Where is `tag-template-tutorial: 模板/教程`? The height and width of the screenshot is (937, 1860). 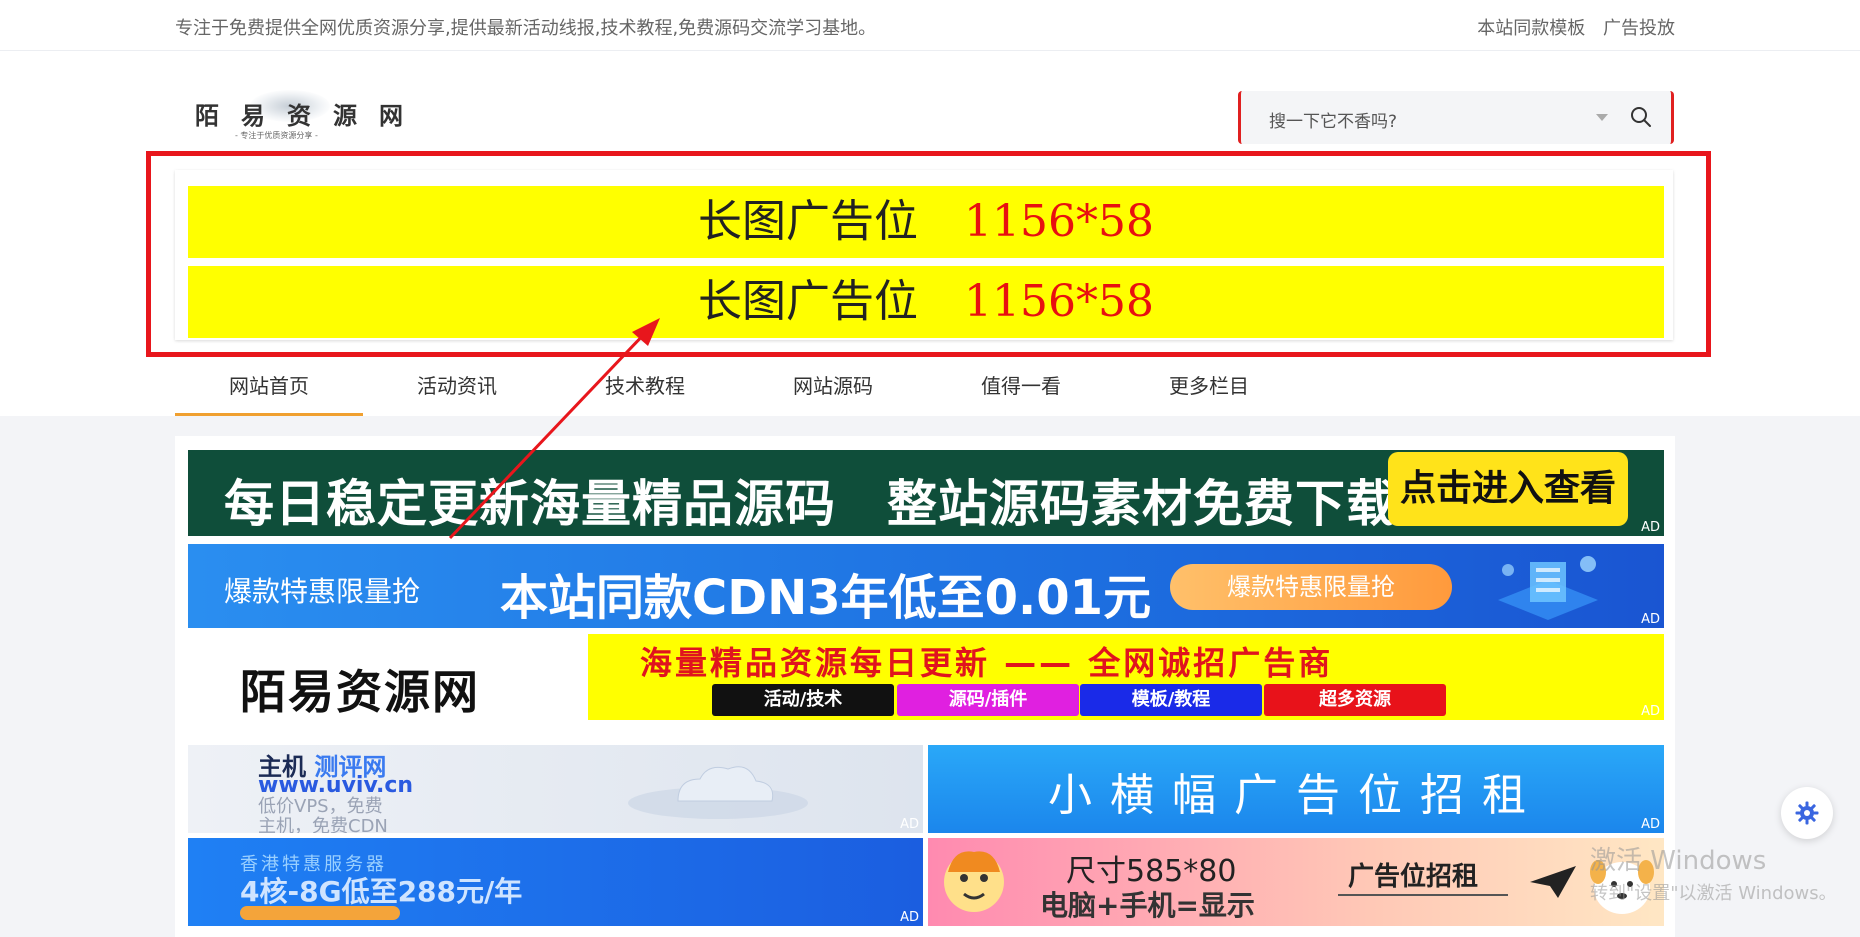
tag-template-tutorial: 模板/教程 is located at coordinates (1171, 700).